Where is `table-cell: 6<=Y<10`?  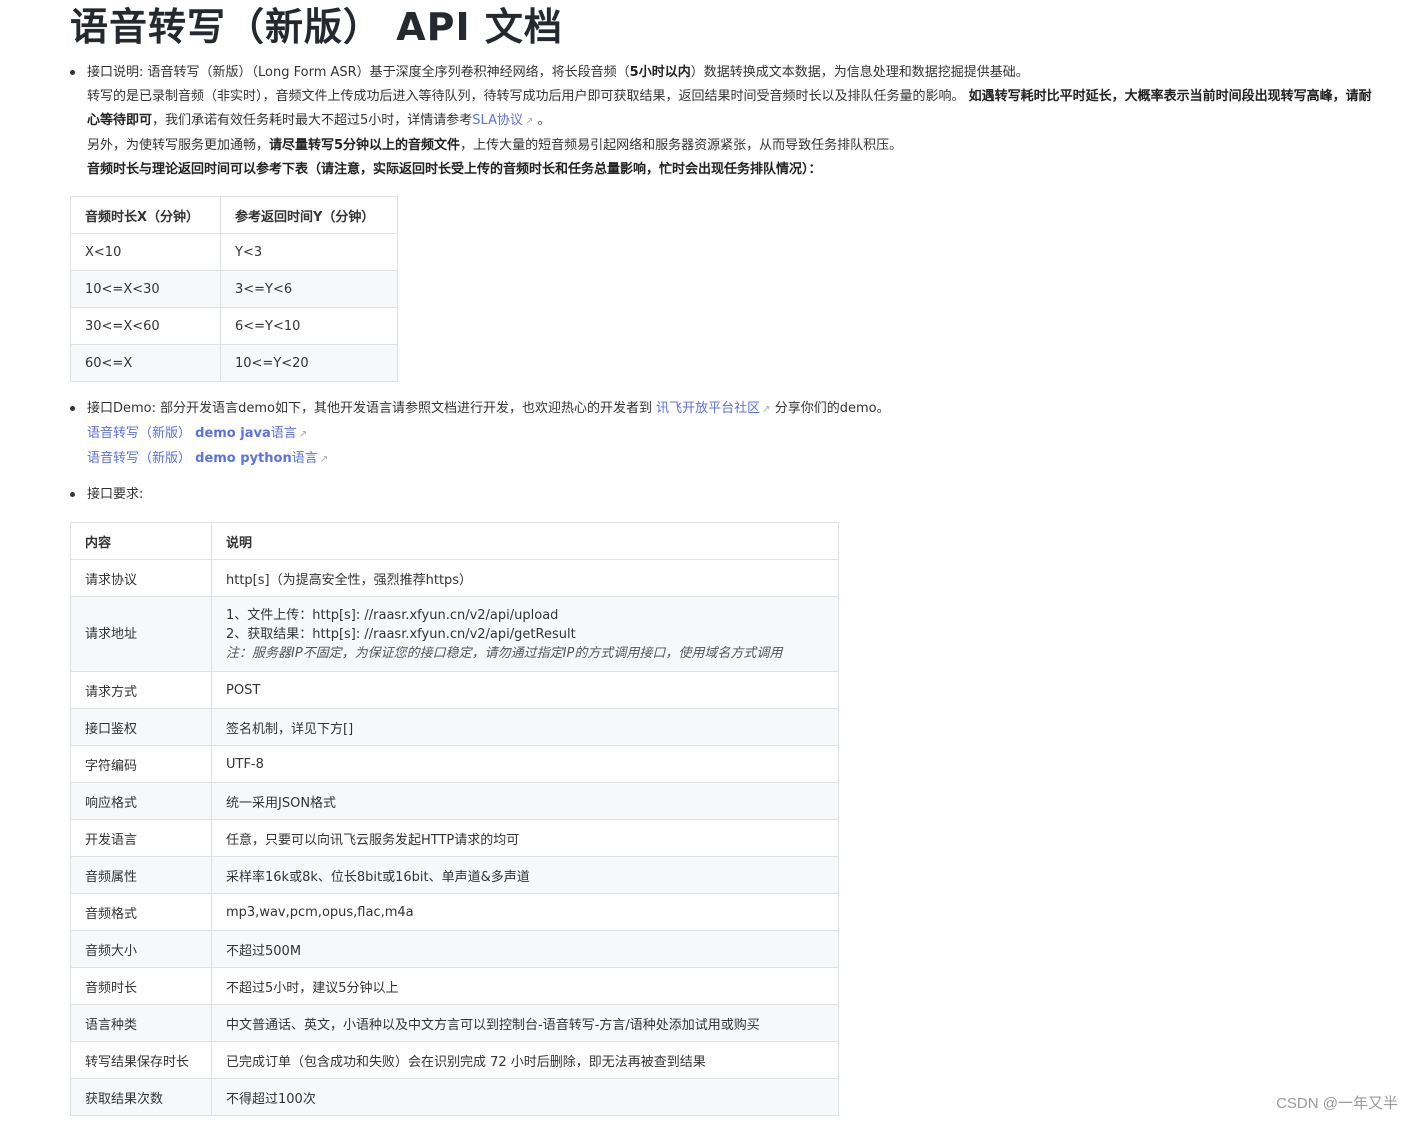
table-cell: 6<=Y<10 is located at coordinates (309, 326).